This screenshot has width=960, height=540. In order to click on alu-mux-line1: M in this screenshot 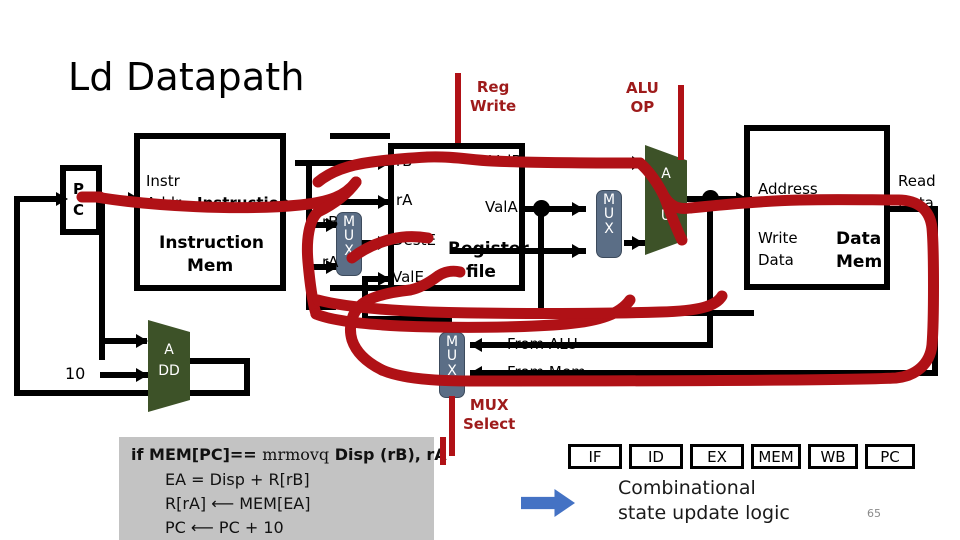, I will do `click(609, 200)`.